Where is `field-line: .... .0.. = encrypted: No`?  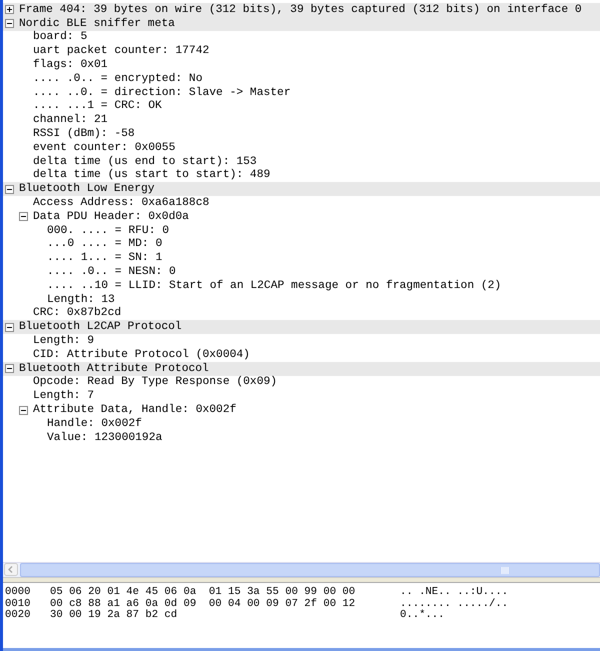
field-line: .... .0.. = encrypted: No is located at coordinates (117, 78).